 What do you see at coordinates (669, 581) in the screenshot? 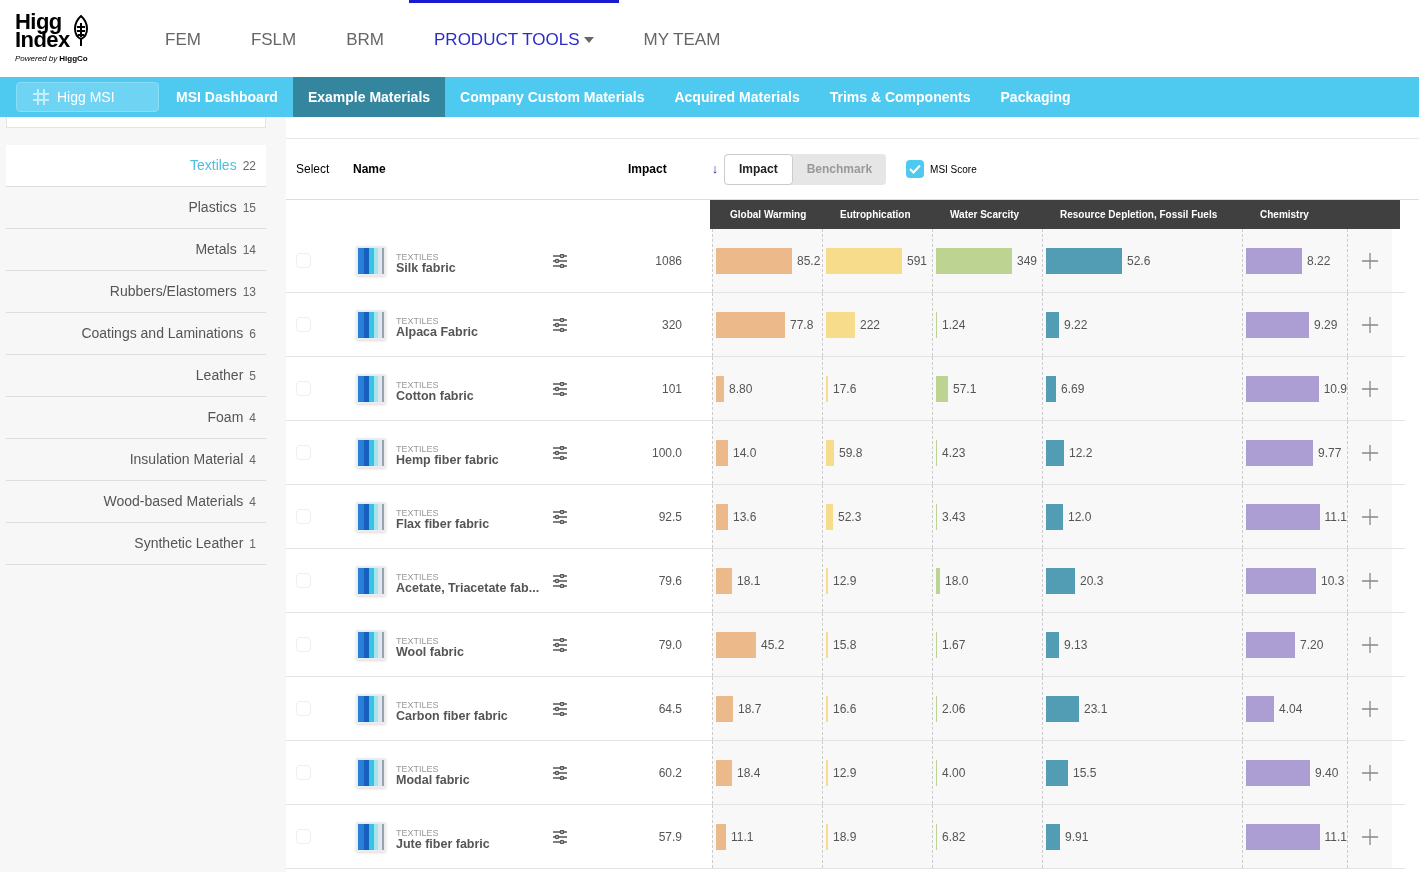
I see `impact-score: 79.6` at bounding box center [669, 581].